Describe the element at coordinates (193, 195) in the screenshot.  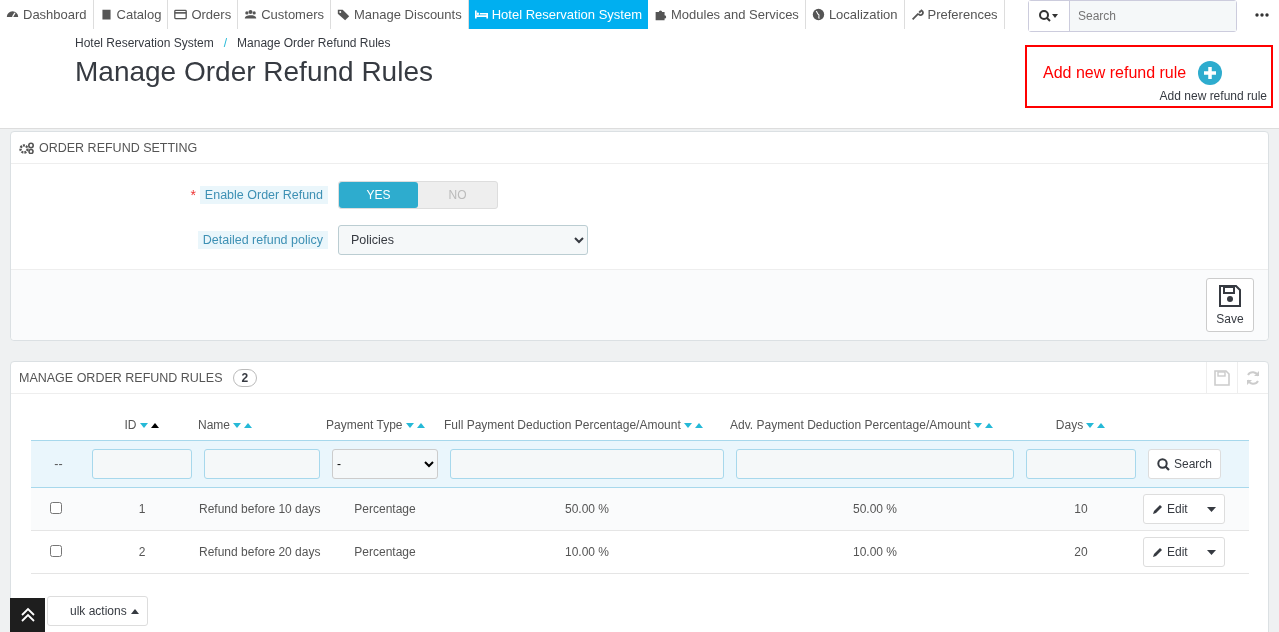
I see `required-asterisk: *` at that location.